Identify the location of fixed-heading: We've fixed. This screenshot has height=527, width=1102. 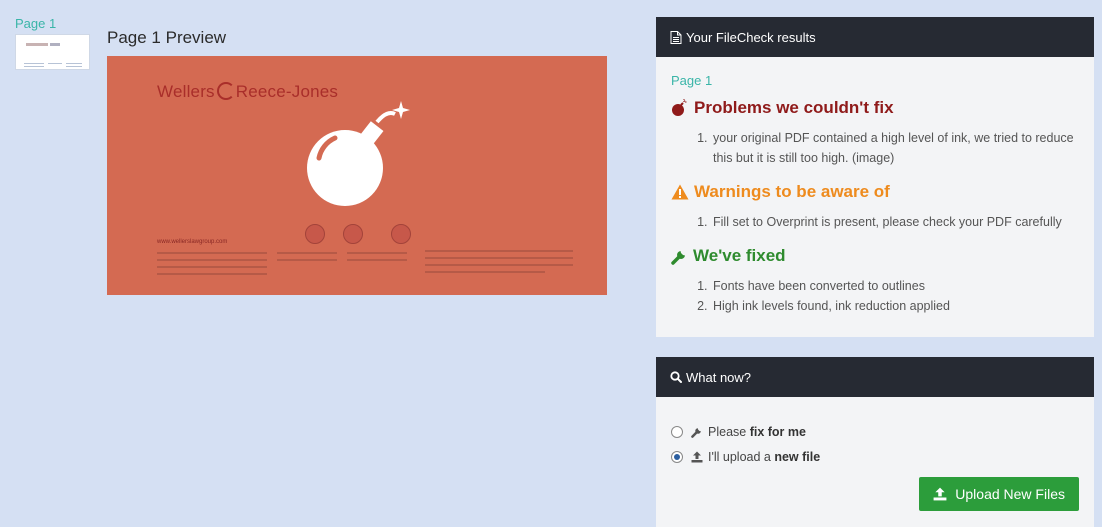
(882, 256).